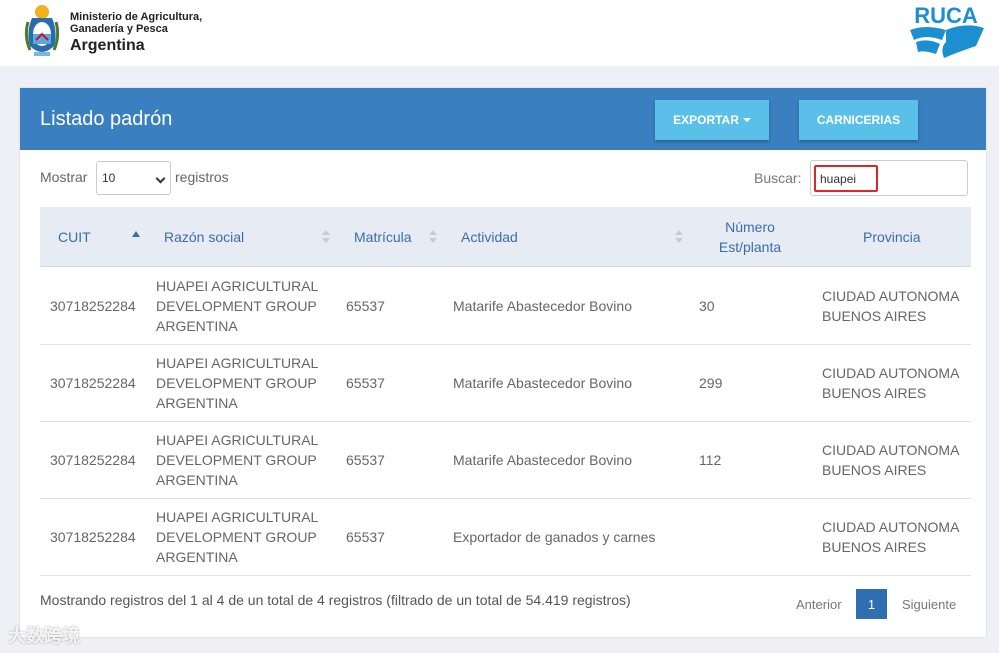 The width and height of the screenshot is (999, 653). I want to click on cell-numero: 299, so click(711, 383).